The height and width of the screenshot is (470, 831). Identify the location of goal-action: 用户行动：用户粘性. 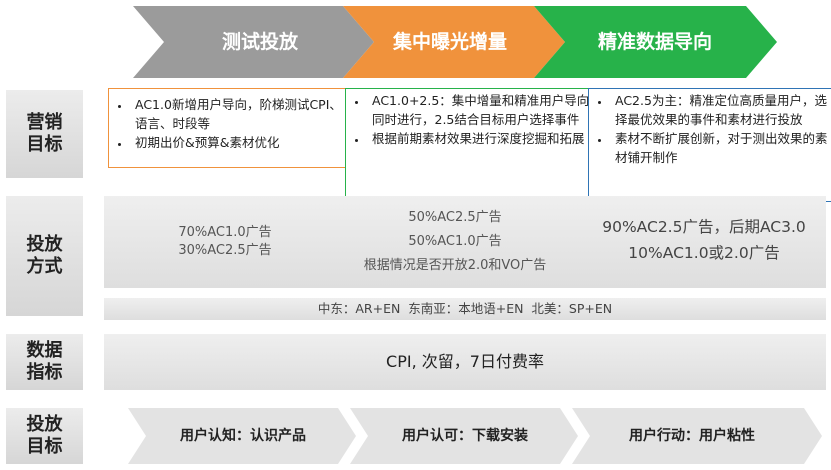
(692, 436).